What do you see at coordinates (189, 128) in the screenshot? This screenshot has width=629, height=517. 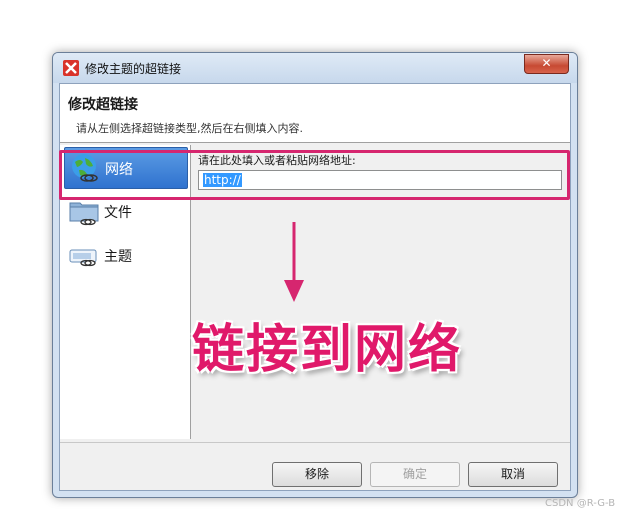 I see `header-description: 请从左侧选择超链接类型,然后在右侧填入内容.` at bounding box center [189, 128].